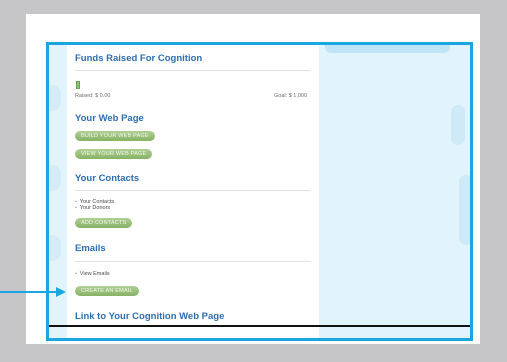 The image size is (507, 362). I want to click on arrow-right-icon, so click(61, 292).